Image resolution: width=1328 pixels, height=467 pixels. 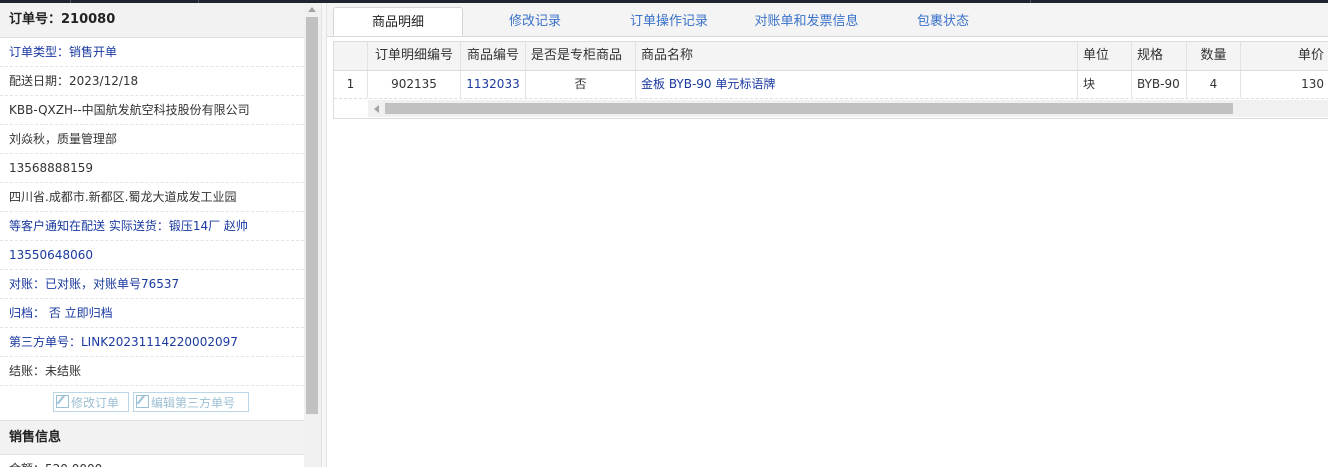 What do you see at coordinates (152, 255) in the screenshot?
I see `delivery-note-phone: 13550648060` at bounding box center [152, 255].